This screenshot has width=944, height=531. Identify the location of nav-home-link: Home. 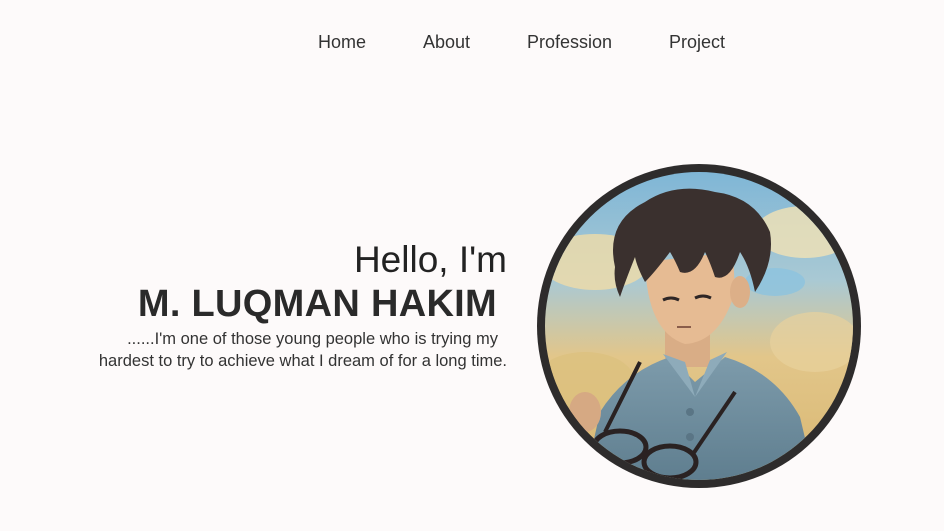
(342, 42).